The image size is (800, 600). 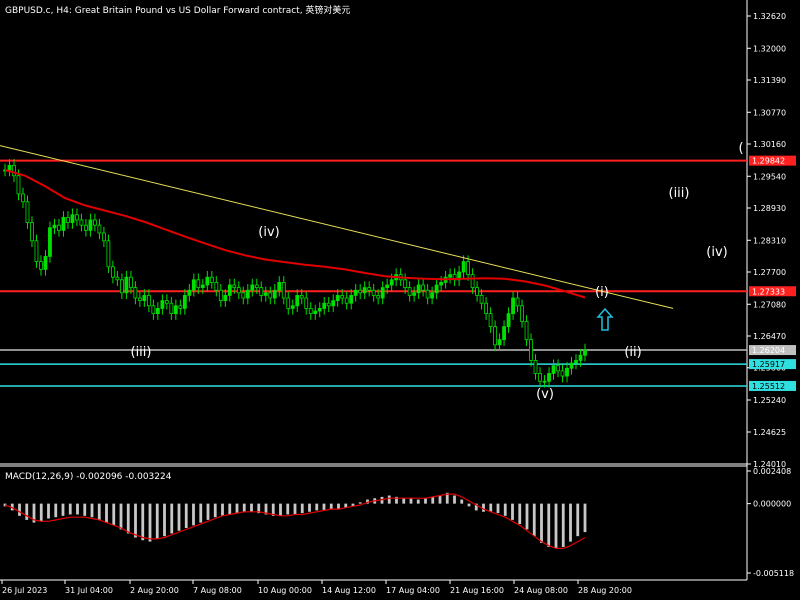 What do you see at coordinates (88, 477) in the screenshot?
I see `macd-title: MACD(12,26,9) -0.002096 -0.003224` at bounding box center [88, 477].